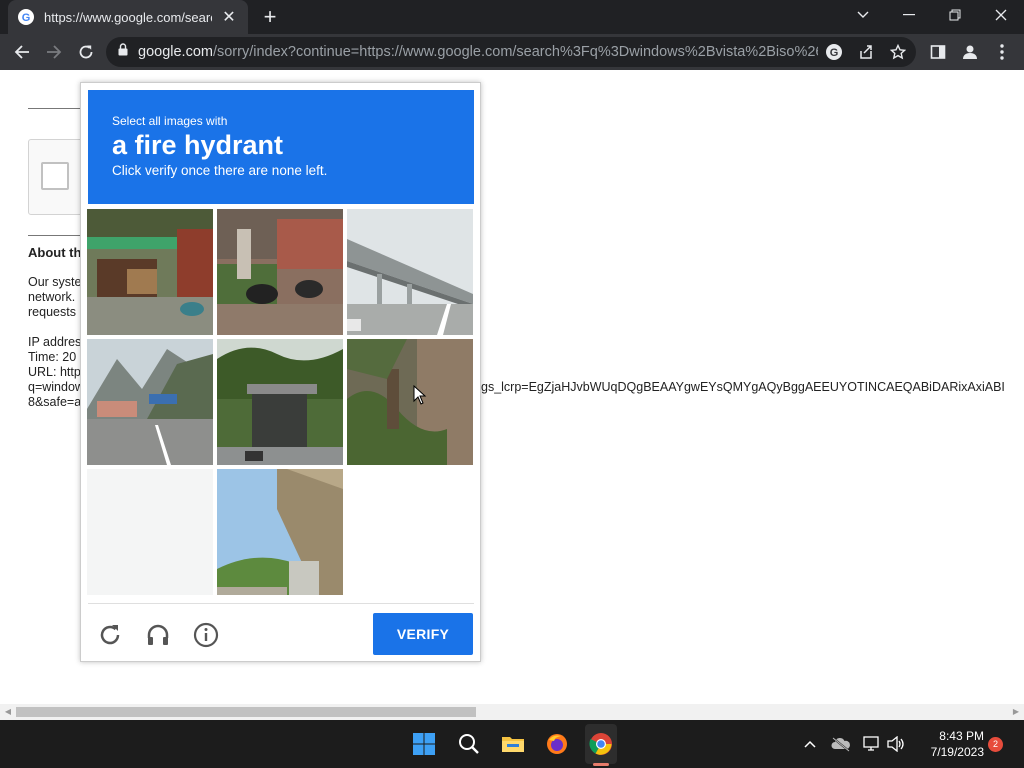  What do you see at coordinates (896, 744) in the screenshot?
I see `volume-icon` at bounding box center [896, 744].